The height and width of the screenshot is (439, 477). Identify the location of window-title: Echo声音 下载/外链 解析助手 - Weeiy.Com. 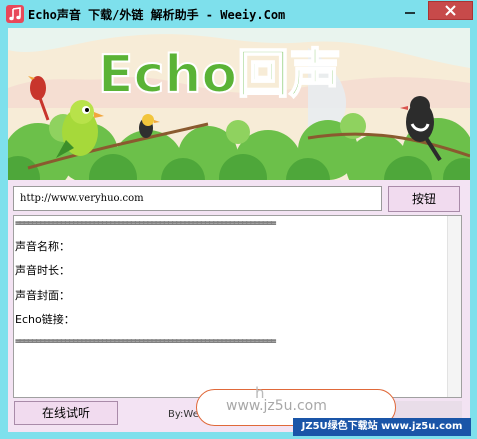
(157, 15).